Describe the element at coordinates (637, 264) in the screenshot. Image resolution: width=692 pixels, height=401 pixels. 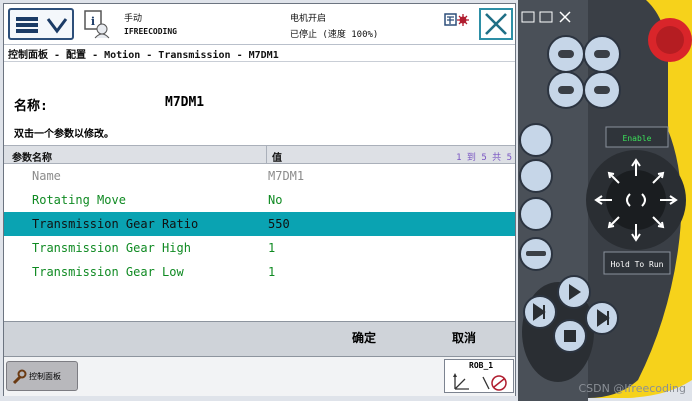
I see `hold-to-run-label: Hold To Run` at that location.